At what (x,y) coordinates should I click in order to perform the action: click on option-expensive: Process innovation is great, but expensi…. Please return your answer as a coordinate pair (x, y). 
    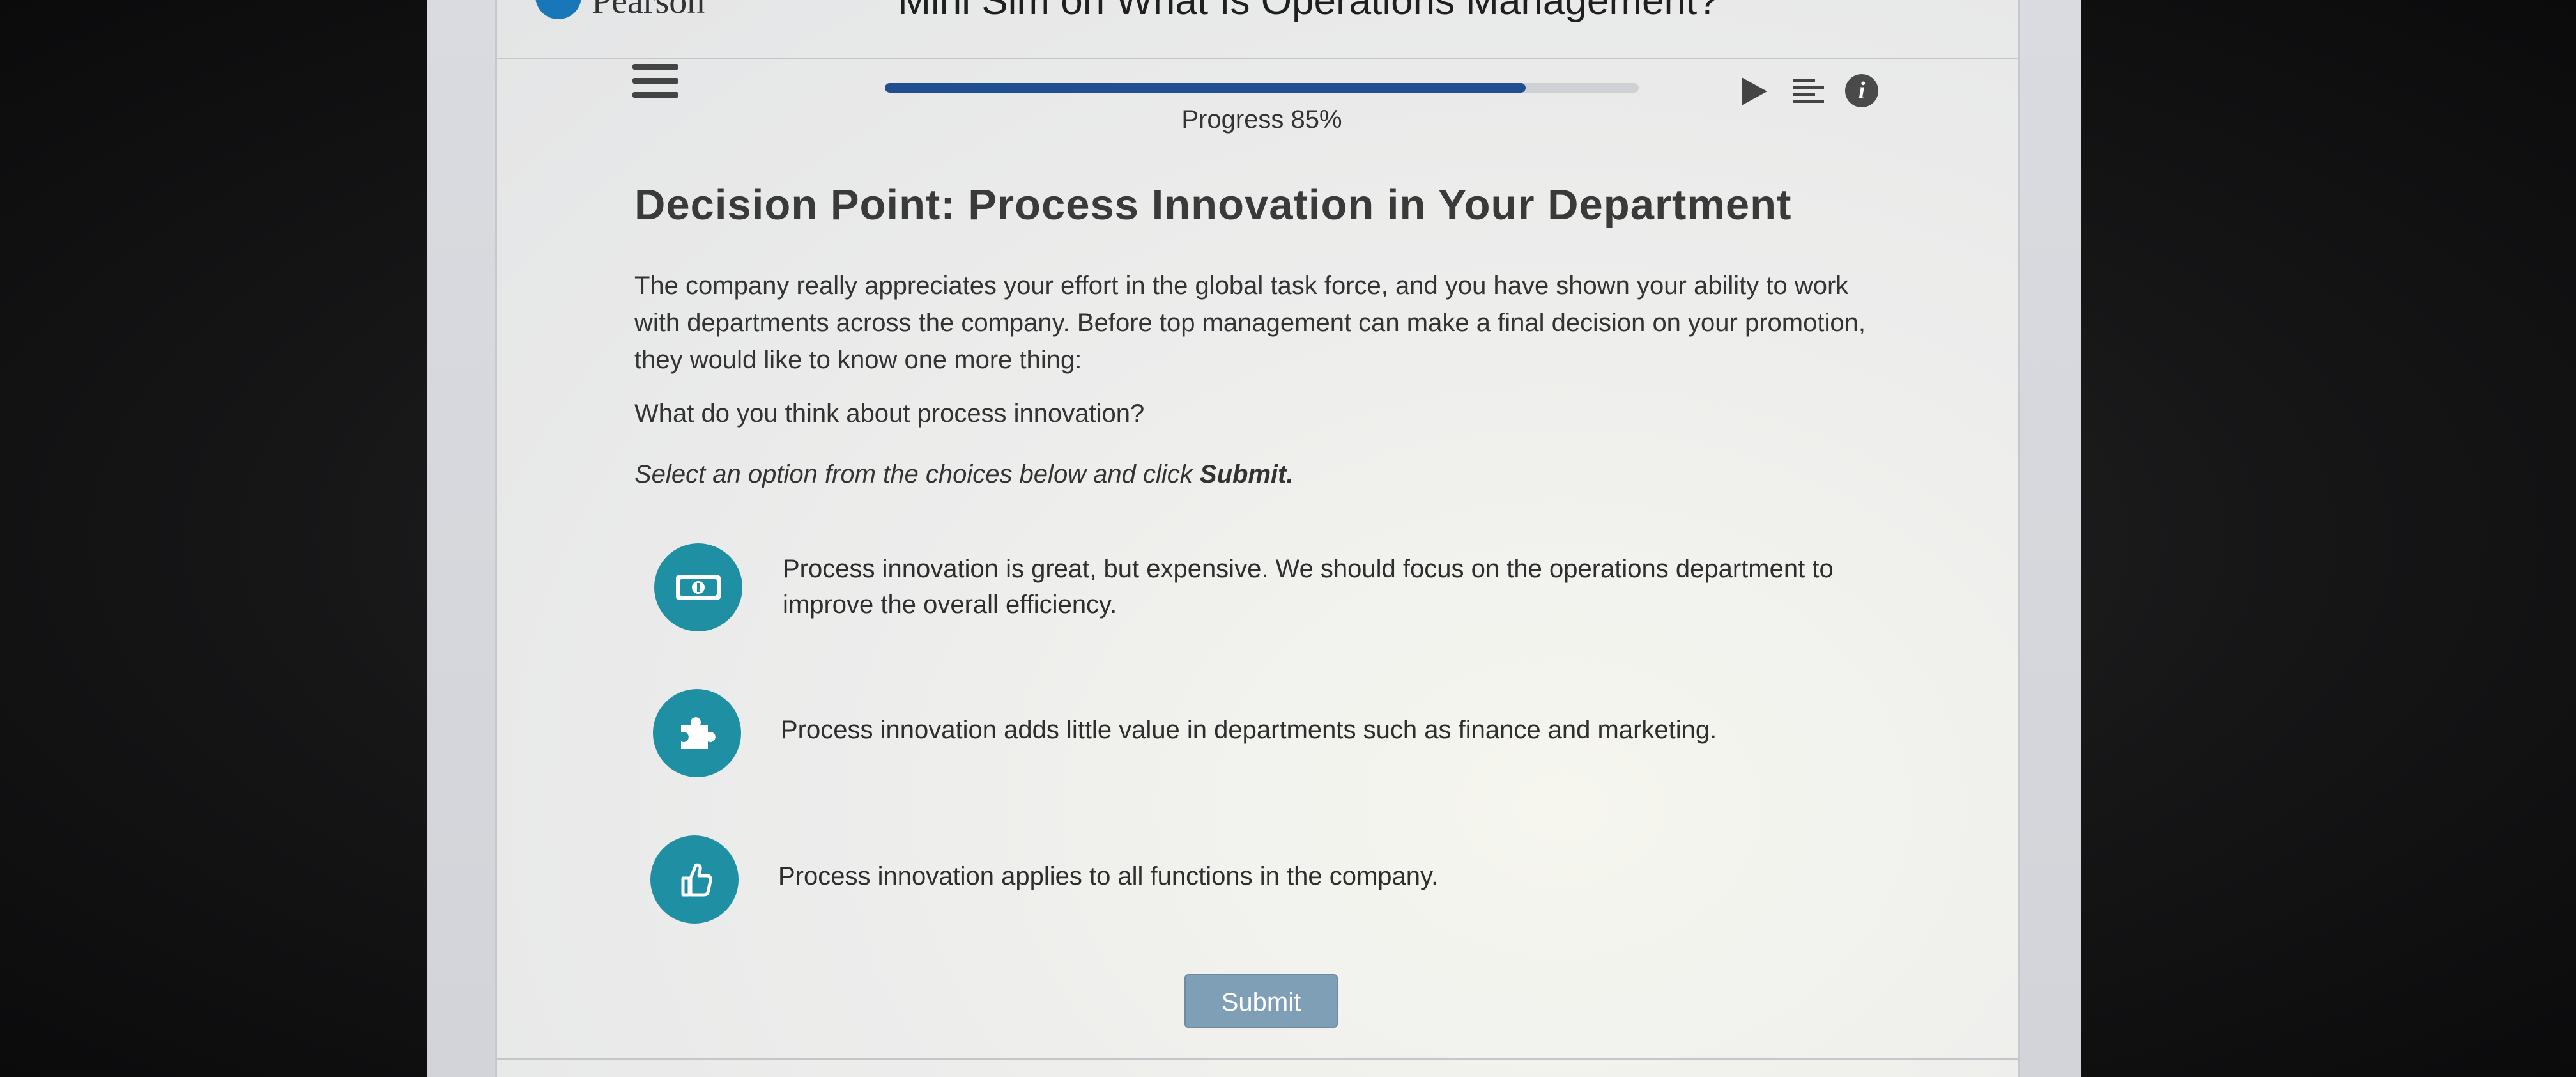
    Looking at the image, I should click on (1268, 588).